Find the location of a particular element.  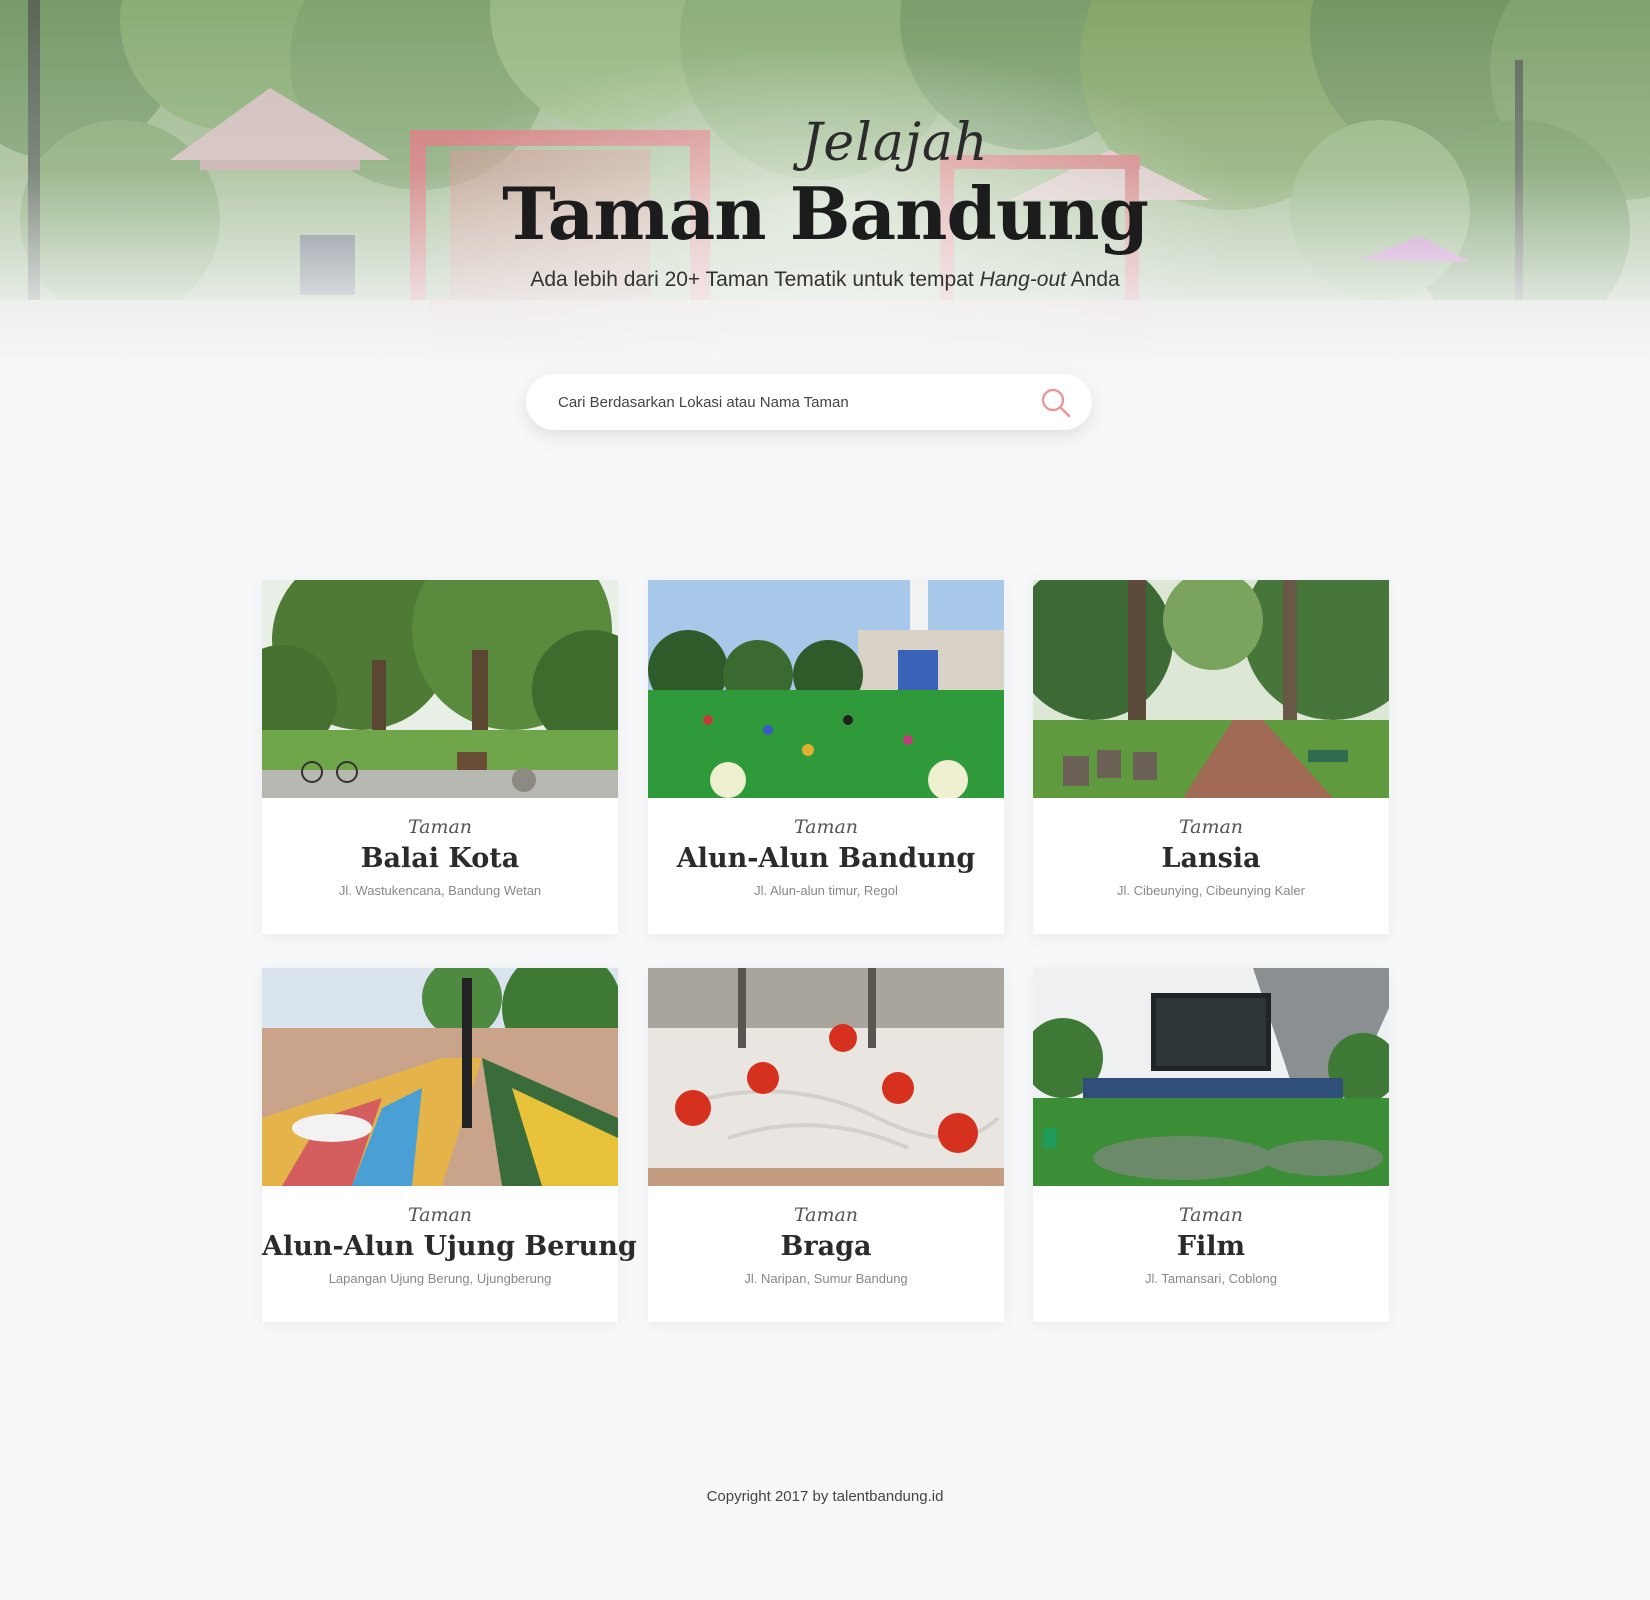

footer: Copyright 2017 by talentbandung.id is located at coordinates (825, 1496).